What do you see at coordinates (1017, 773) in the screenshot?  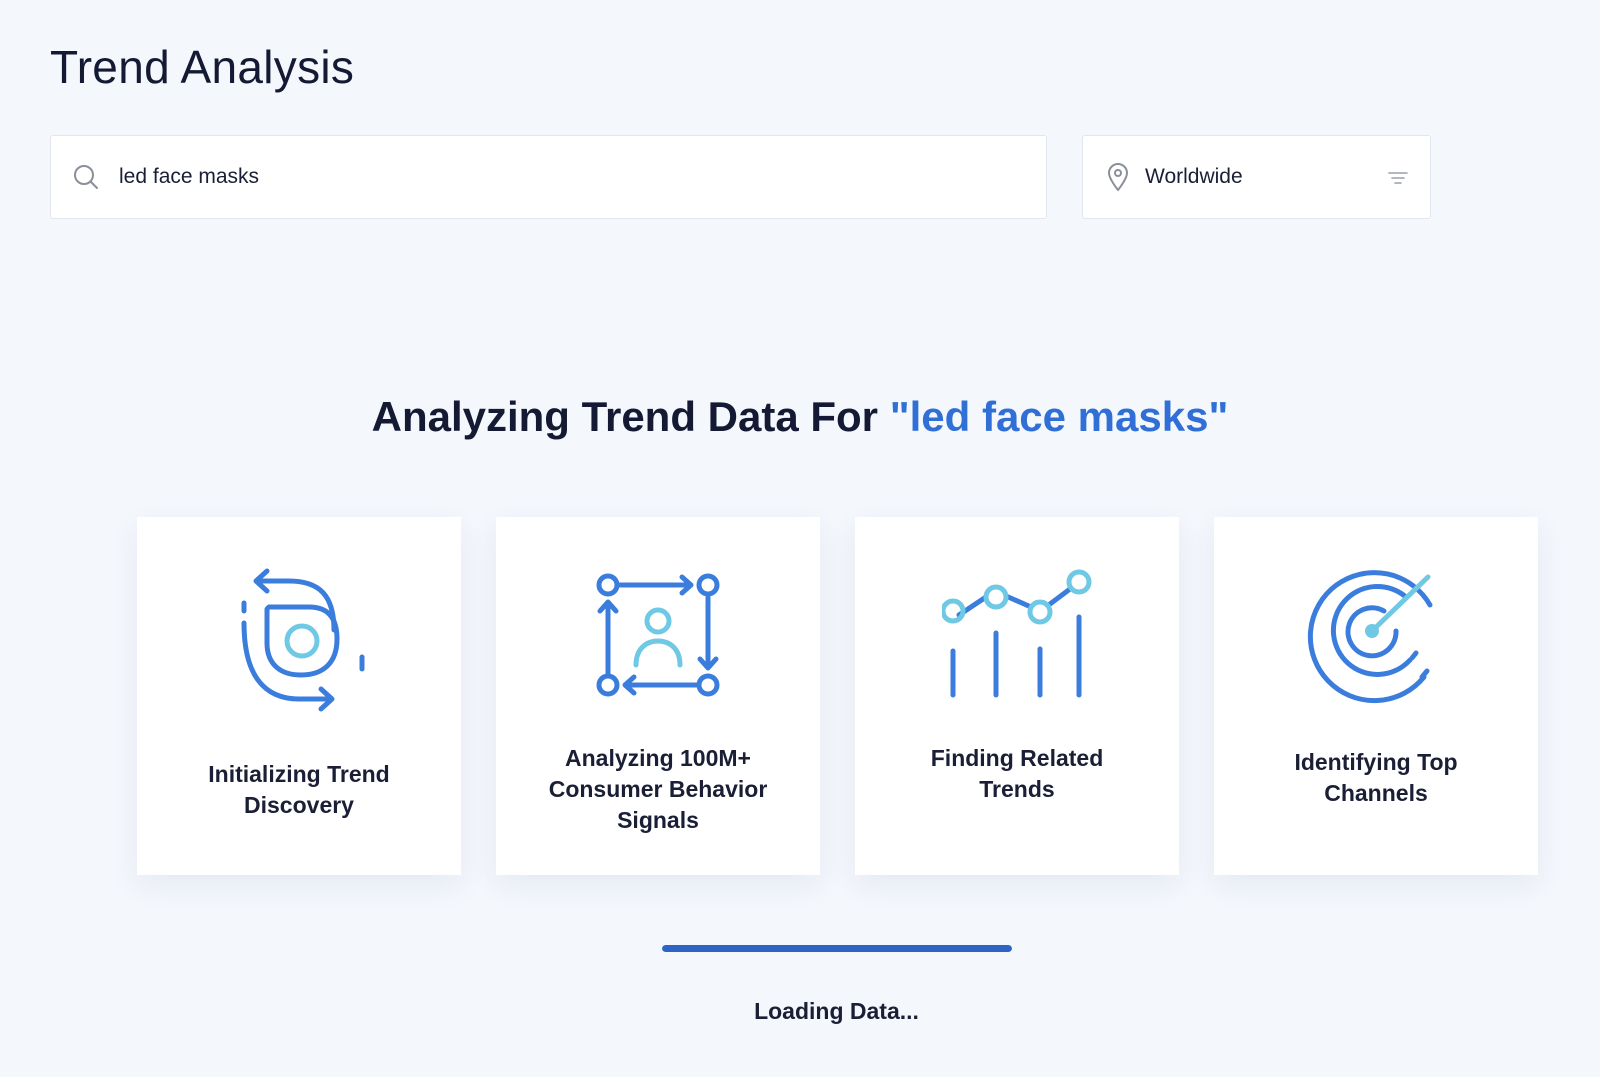 I see `step-label: Finding Related Trends` at bounding box center [1017, 773].